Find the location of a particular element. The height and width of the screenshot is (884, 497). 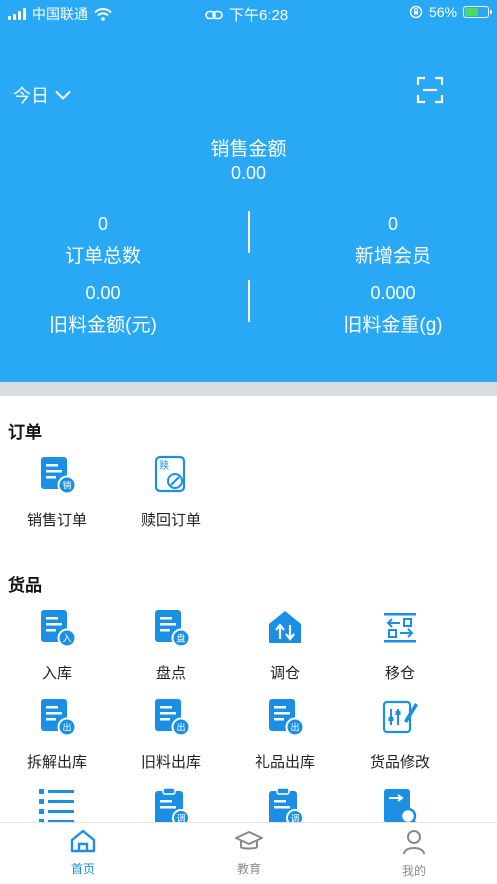

tab-label: 教育 is located at coordinates (248, 869).